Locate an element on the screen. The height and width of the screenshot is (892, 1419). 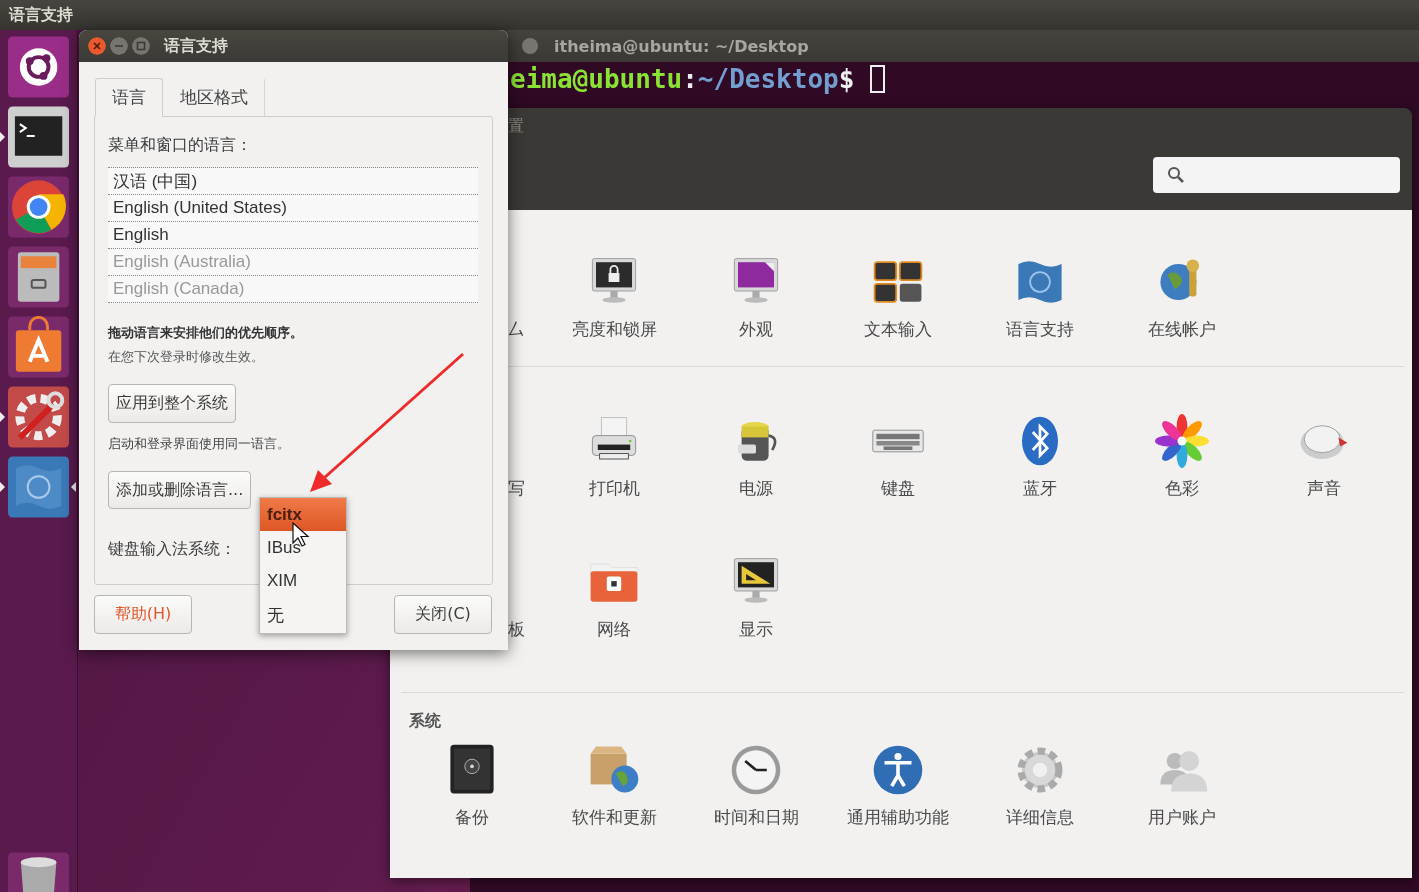
search-field is located at coordinates (1276, 175).